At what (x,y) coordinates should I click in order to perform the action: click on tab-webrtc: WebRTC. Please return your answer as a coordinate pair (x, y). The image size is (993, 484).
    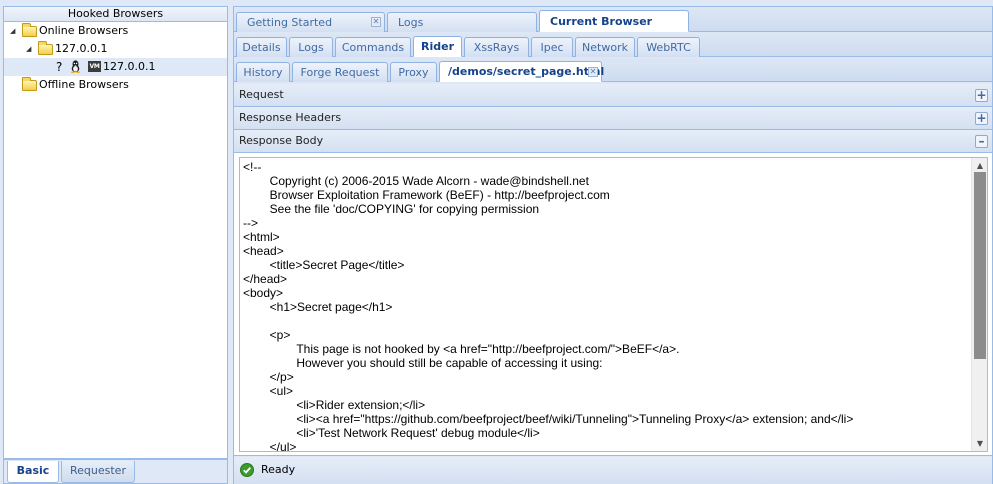
    Looking at the image, I should click on (668, 47).